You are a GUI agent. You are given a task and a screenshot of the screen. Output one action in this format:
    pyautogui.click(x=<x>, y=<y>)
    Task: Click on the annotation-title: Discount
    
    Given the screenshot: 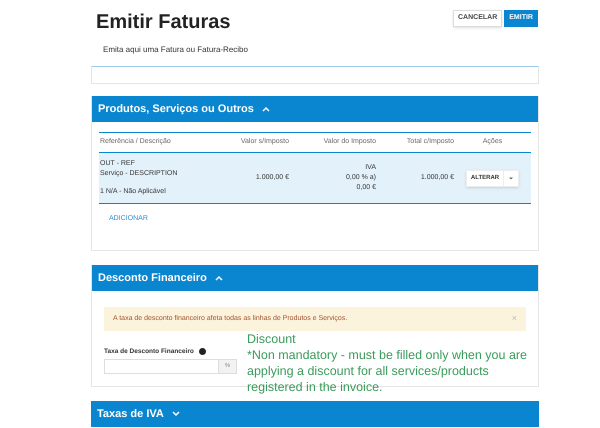 What is the action you would take?
    pyautogui.click(x=272, y=339)
    